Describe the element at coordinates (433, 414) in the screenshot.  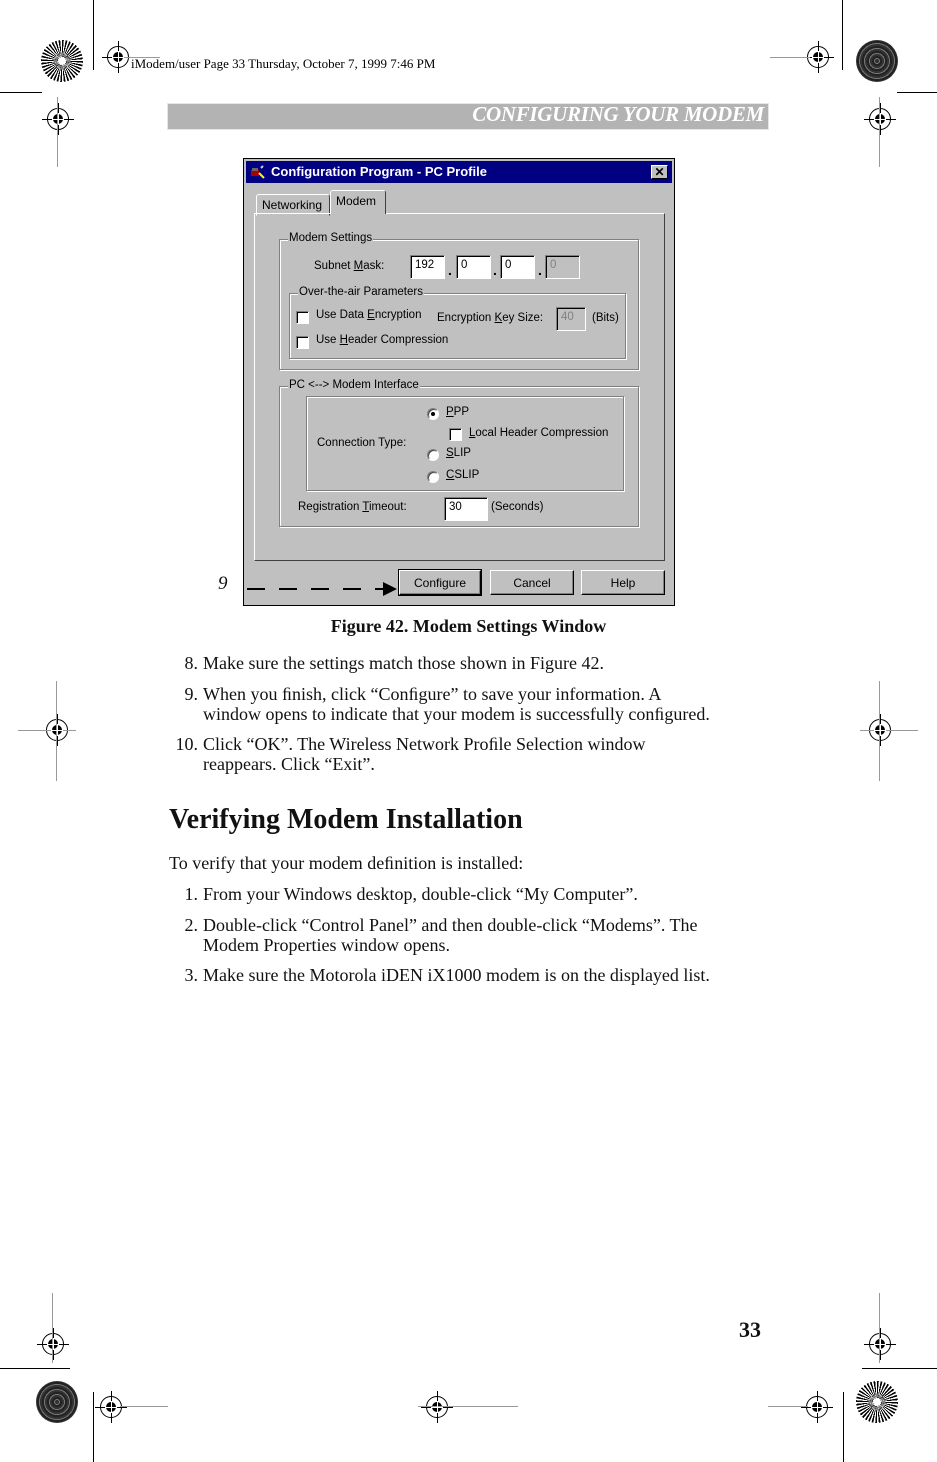
I see `ppp-radio` at that location.